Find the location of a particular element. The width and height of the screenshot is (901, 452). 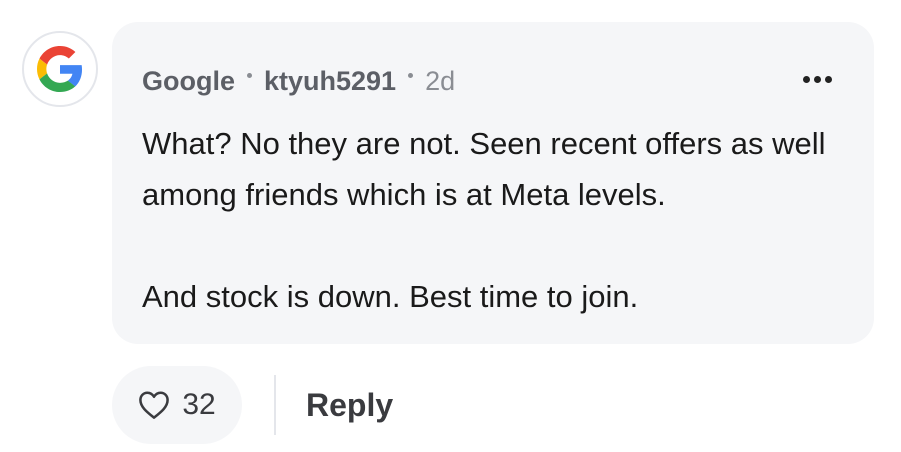

reply-button: Reply is located at coordinates (349, 405).